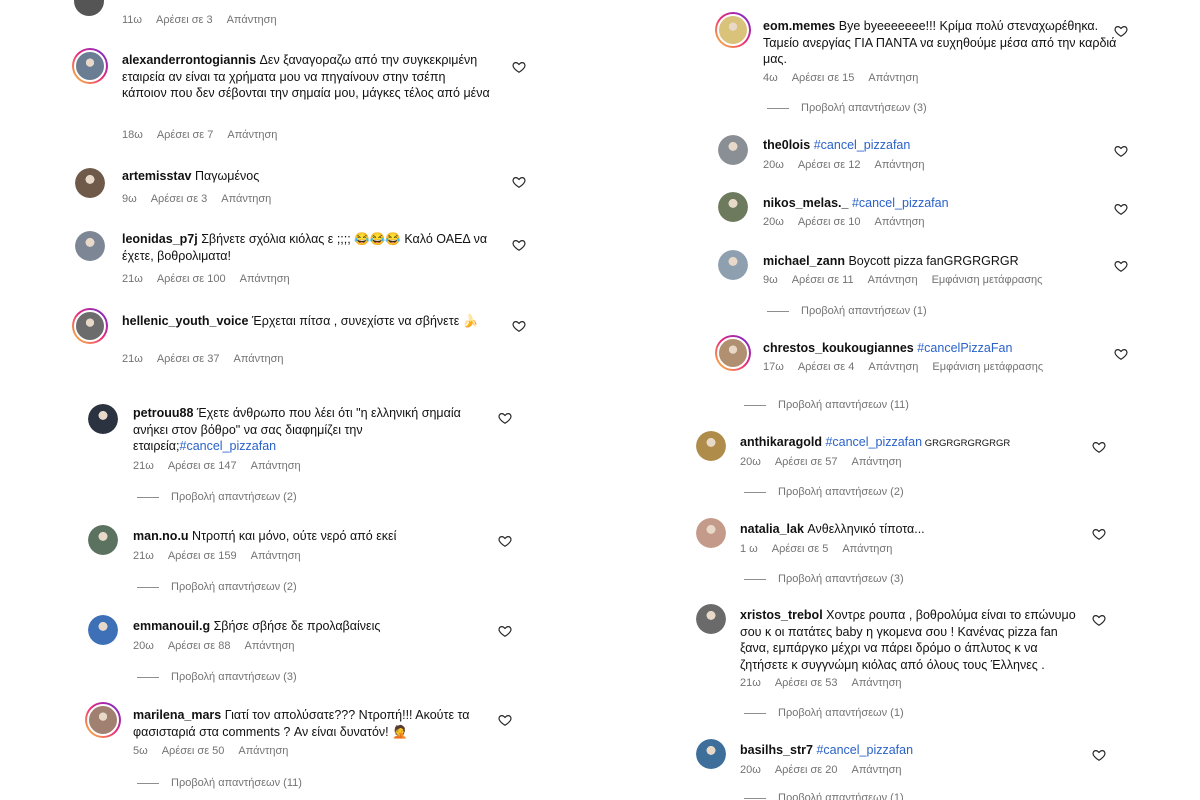 This screenshot has width=1200, height=800. Describe the element at coordinates (829, 165) in the screenshot. I see `comment-likes: Αρέσει σε 12` at that location.